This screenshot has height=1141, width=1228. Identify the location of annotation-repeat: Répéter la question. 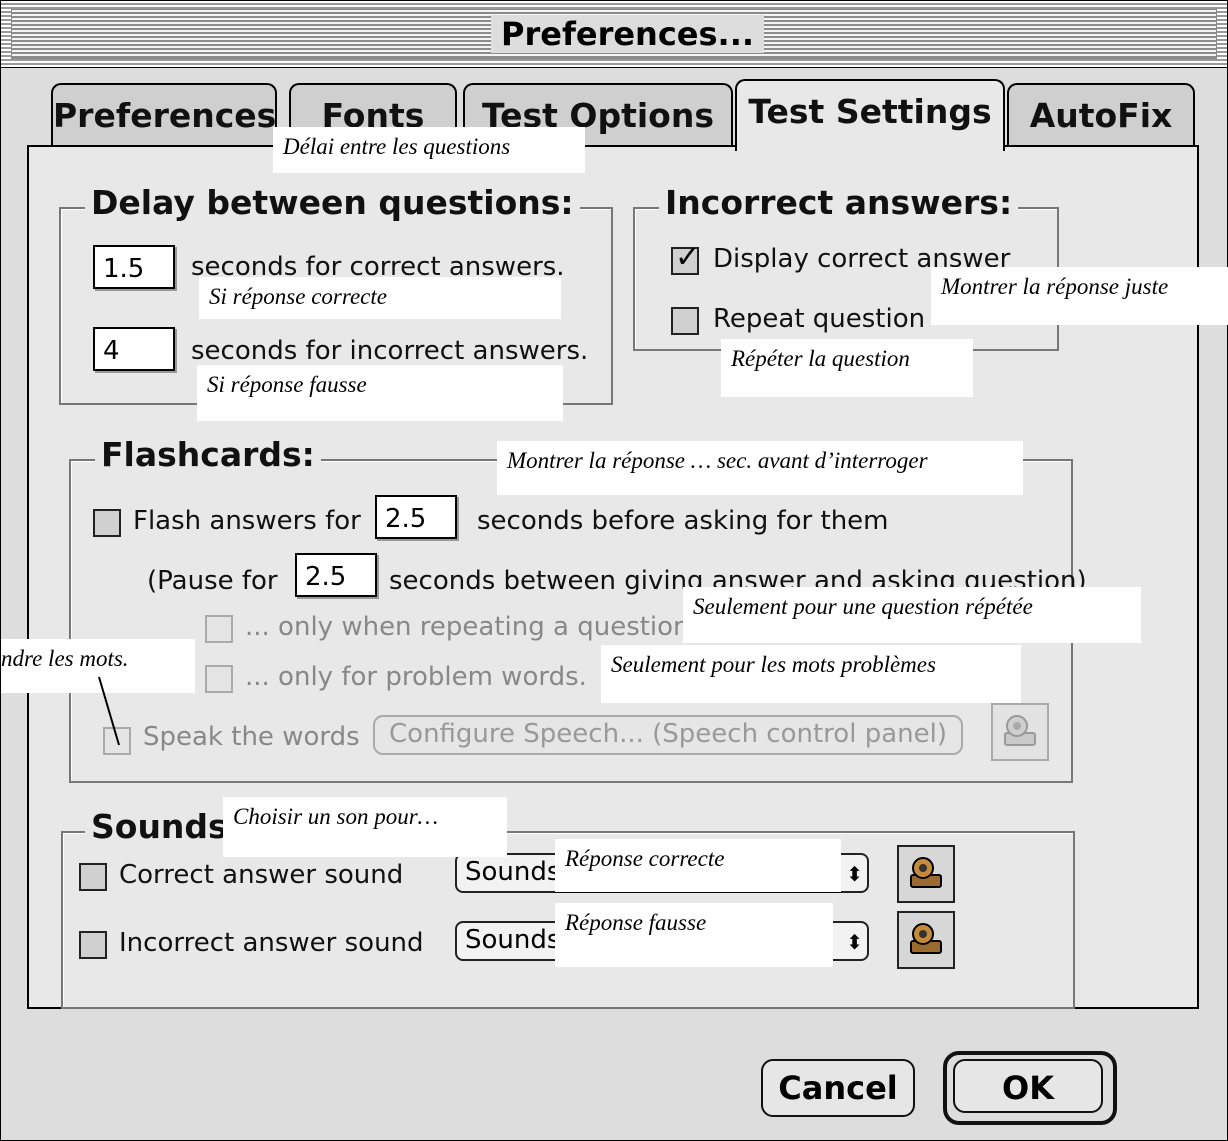
(847, 368).